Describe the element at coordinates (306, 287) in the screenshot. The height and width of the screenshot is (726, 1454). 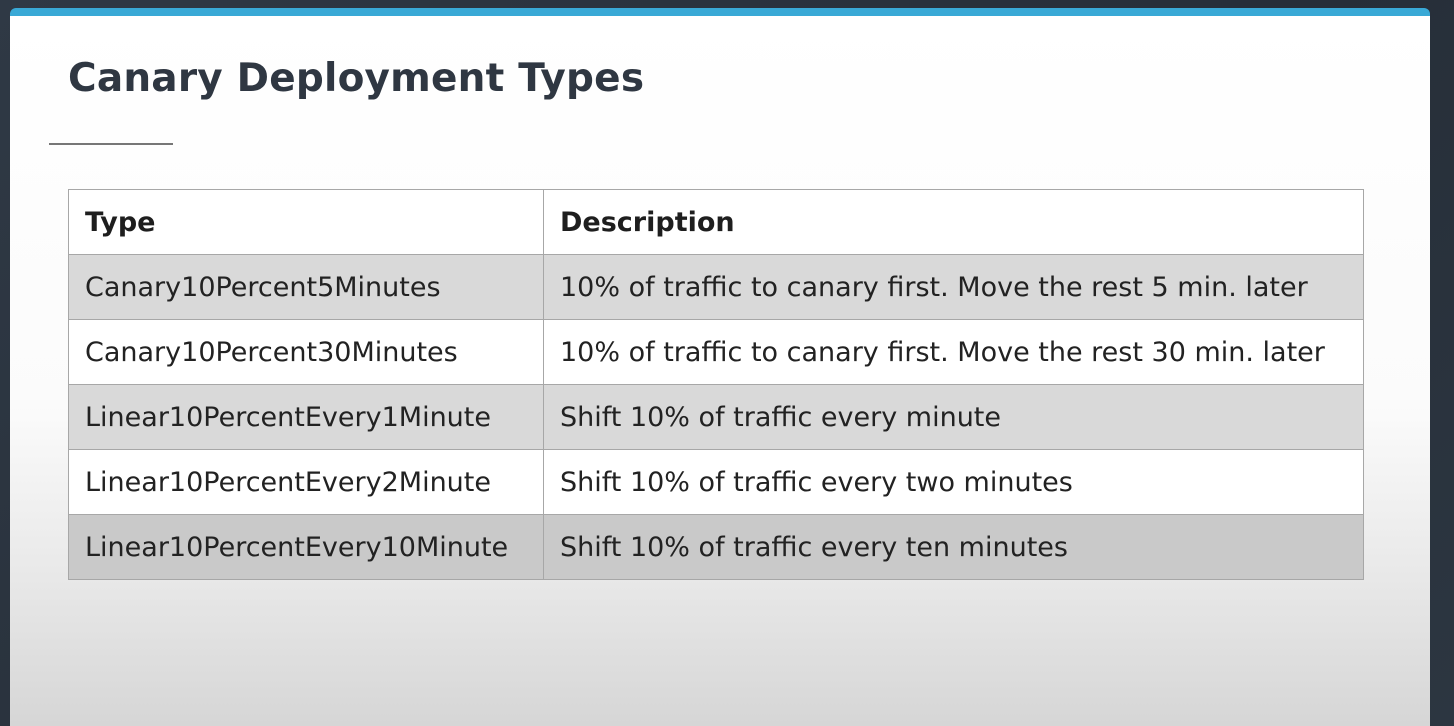
I see `cell-type: Canary10Percent5Minutes` at that location.